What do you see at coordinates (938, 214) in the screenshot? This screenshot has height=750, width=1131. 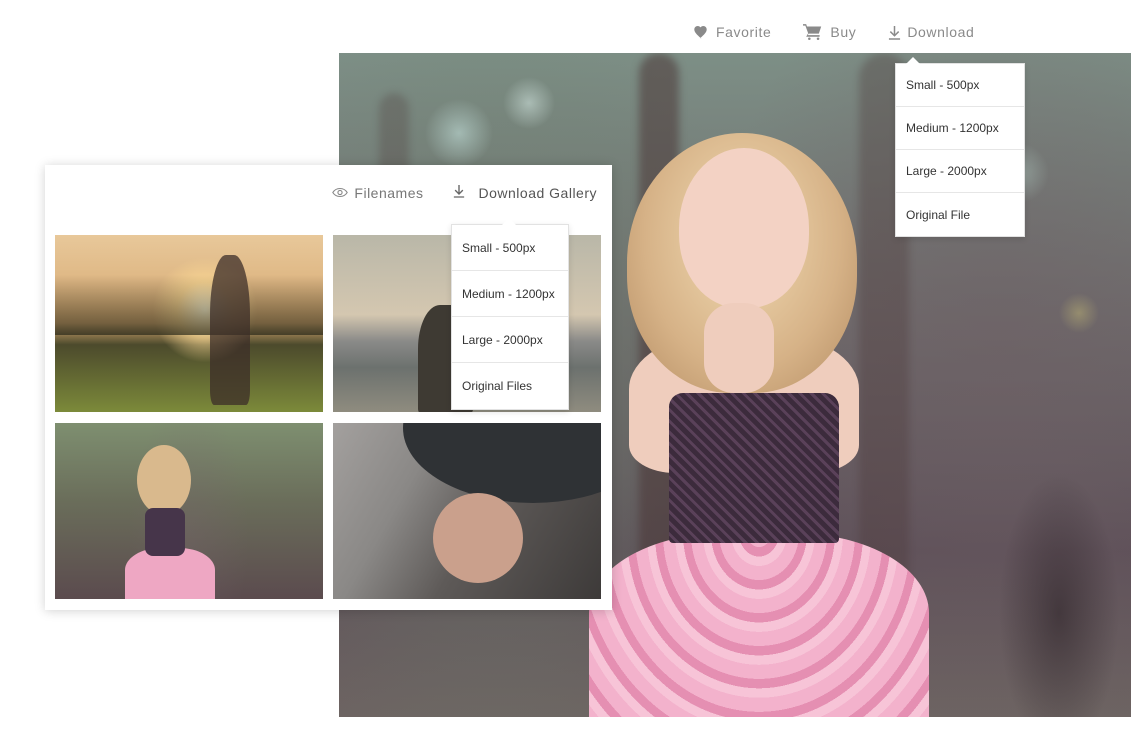 I see `menu-item-label: Original File` at bounding box center [938, 214].